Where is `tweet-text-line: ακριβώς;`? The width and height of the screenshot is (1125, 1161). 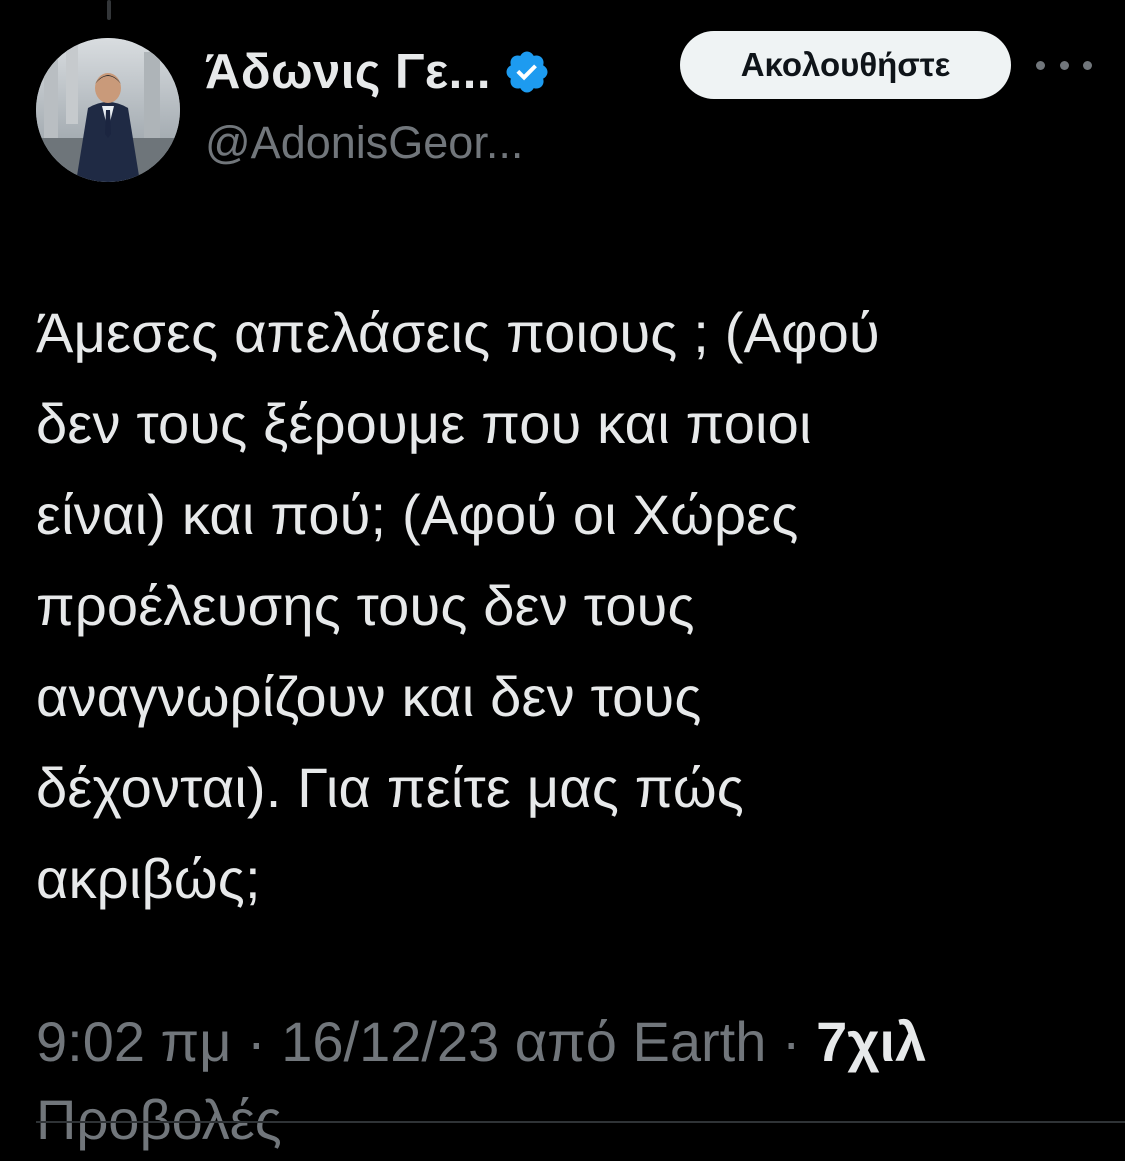
tweet-text-line: ακριβώς; is located at coordinates (148, 878).